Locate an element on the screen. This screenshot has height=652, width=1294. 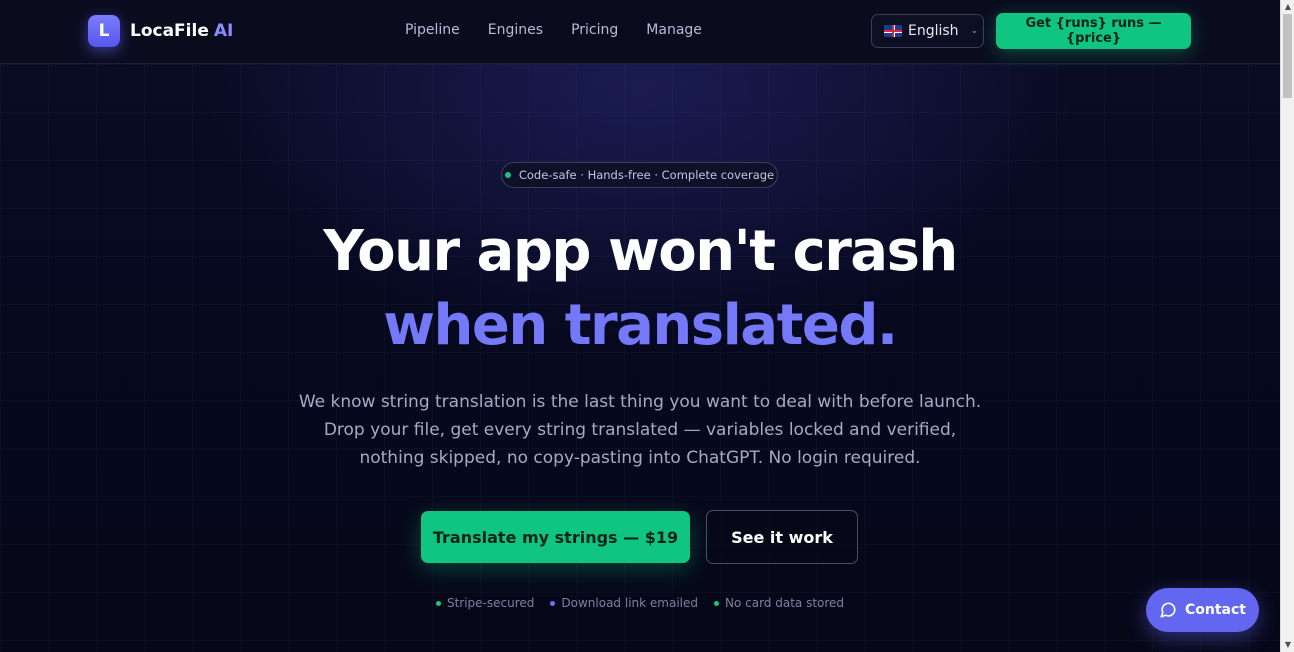
contact-label: Contact is located at coordinates (1215, 610).